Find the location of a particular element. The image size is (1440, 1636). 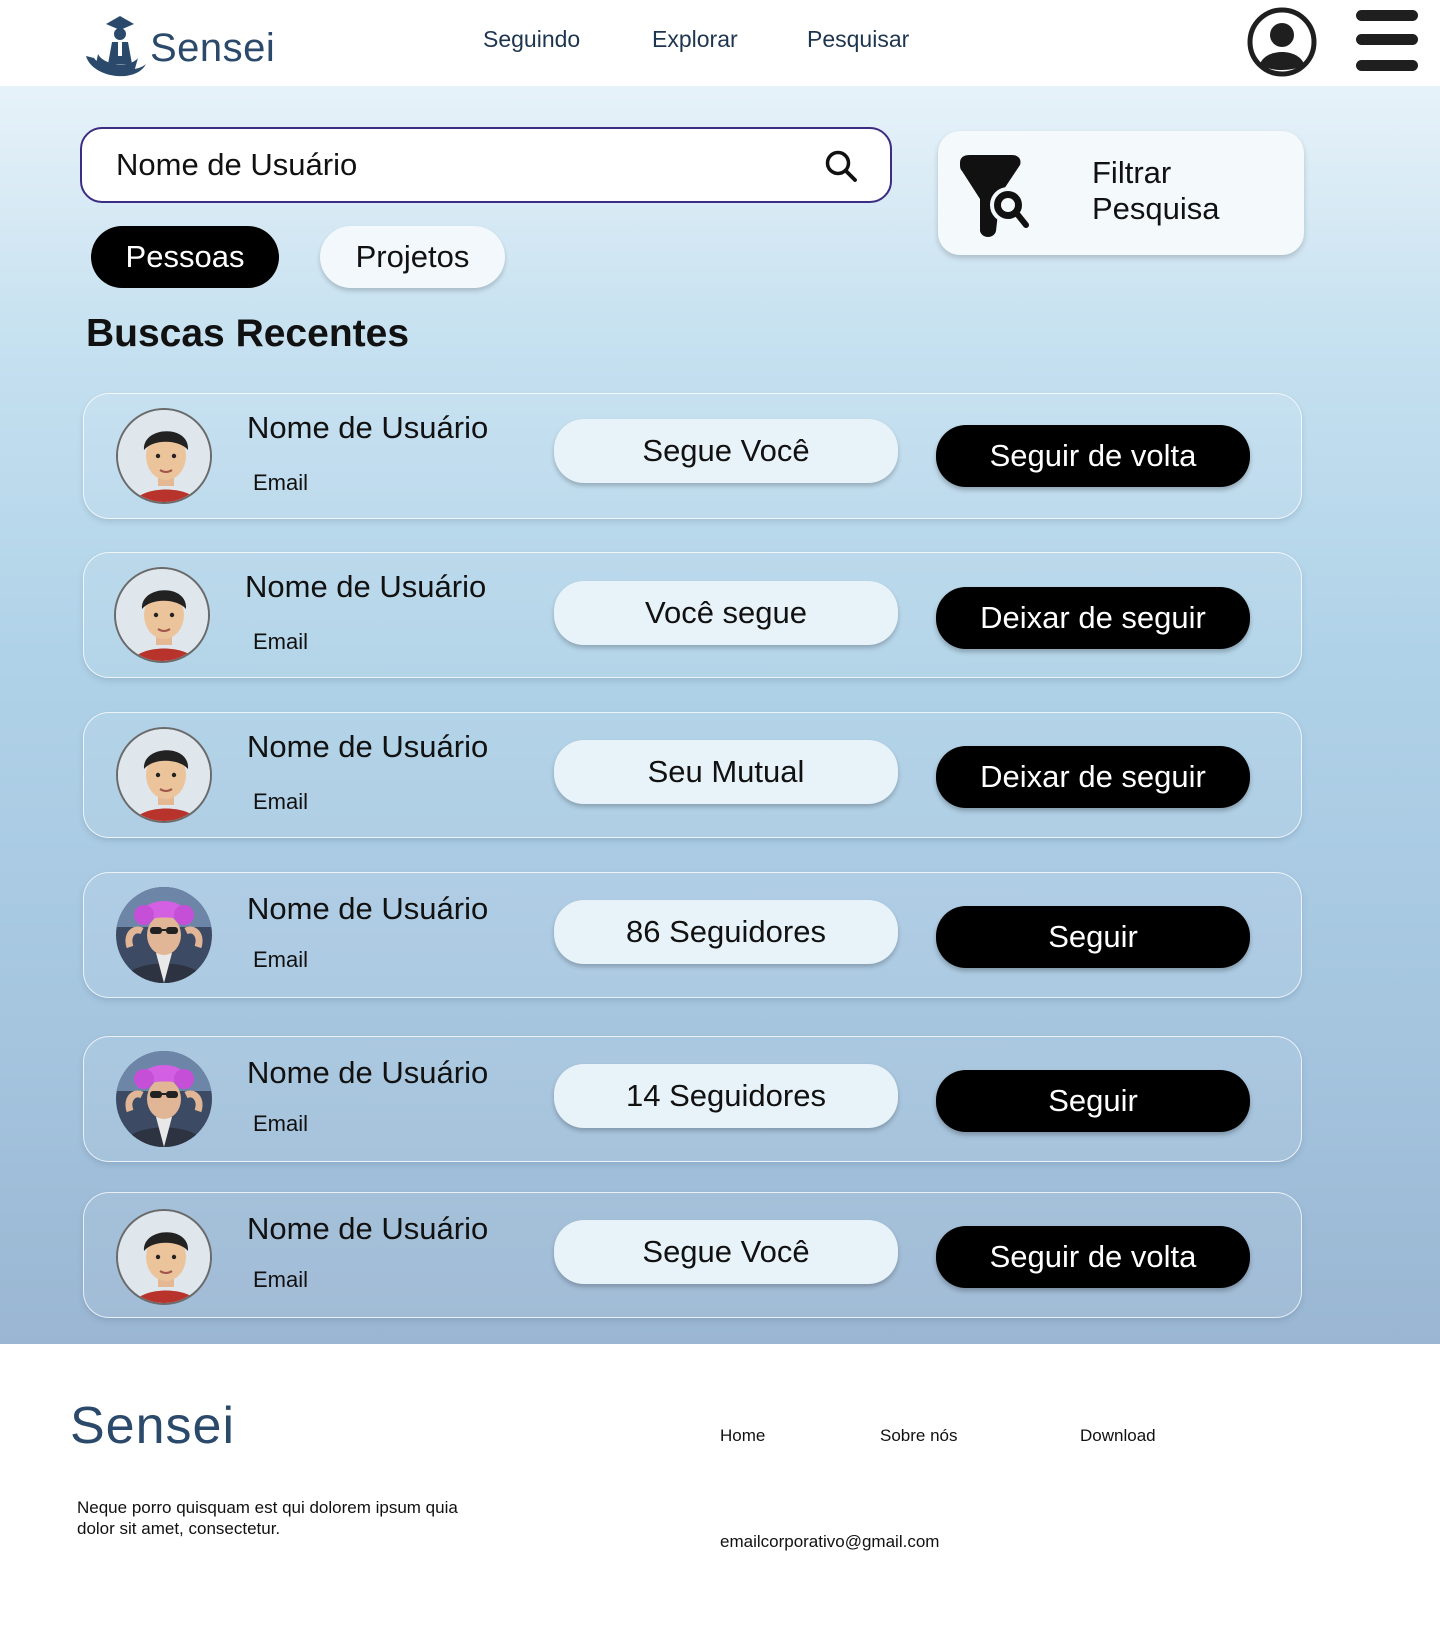

nav-explorar: Explorar is located at coordinates (695, 39).